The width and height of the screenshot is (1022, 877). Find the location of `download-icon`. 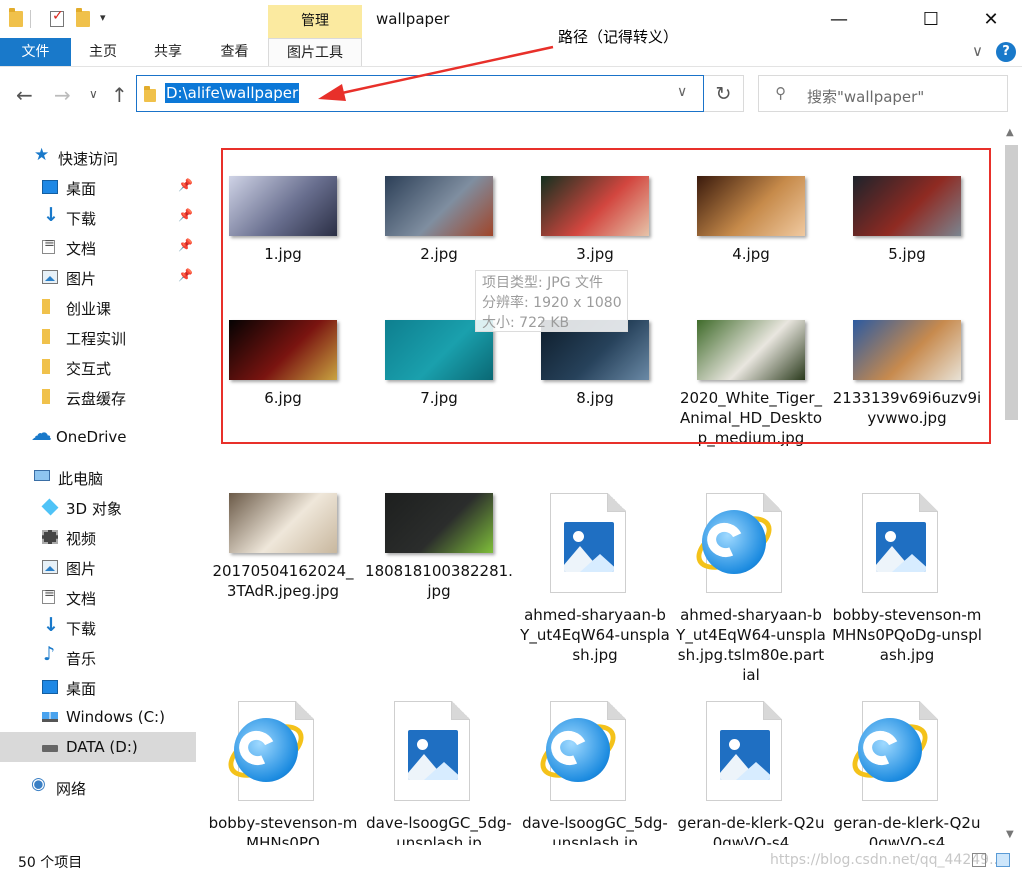

download-icon is located at coordinates (50, 625).